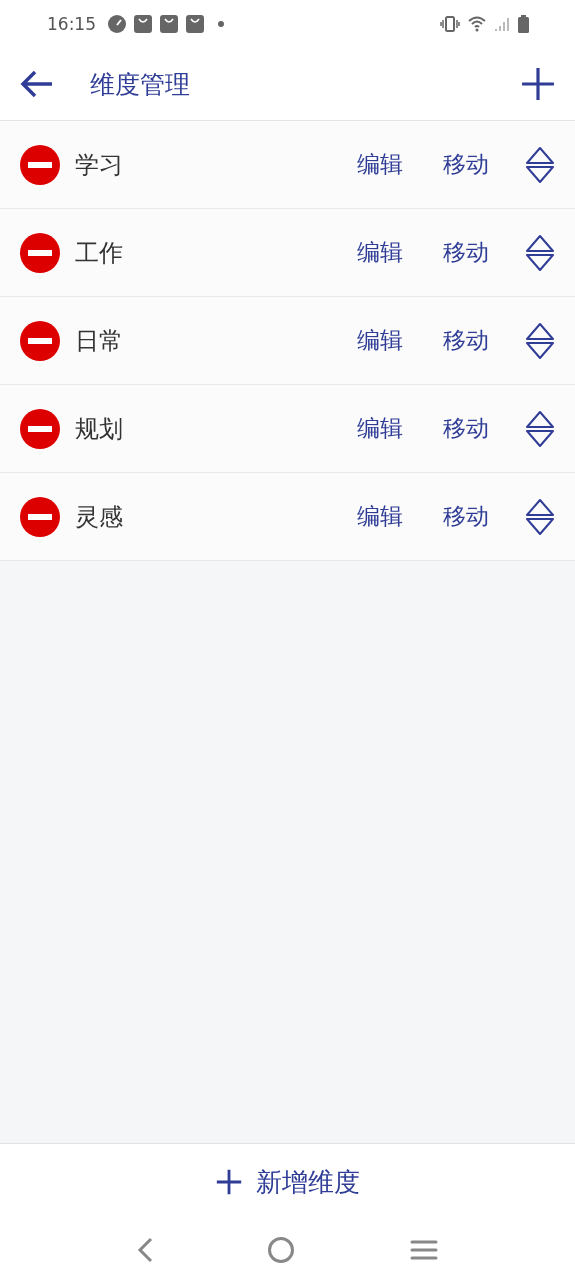 This screenshot has height=1280, width=575. I want to click on dimension-name: 规划, so click(99, 429).